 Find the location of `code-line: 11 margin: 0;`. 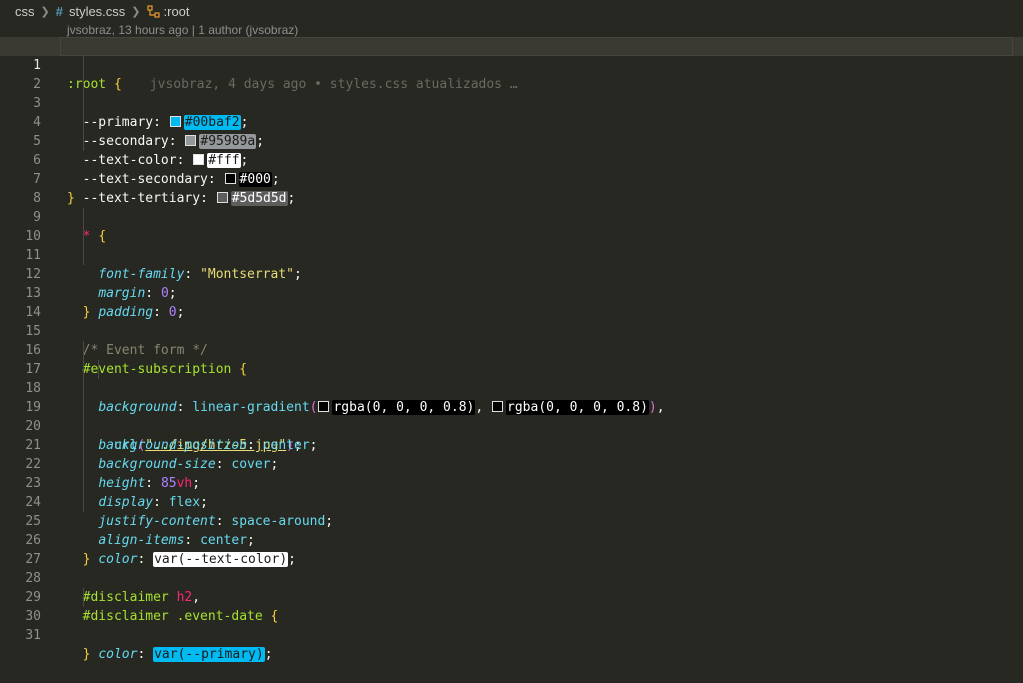

code-line: 11 margin: 0; is located at coordinates (511, 264).